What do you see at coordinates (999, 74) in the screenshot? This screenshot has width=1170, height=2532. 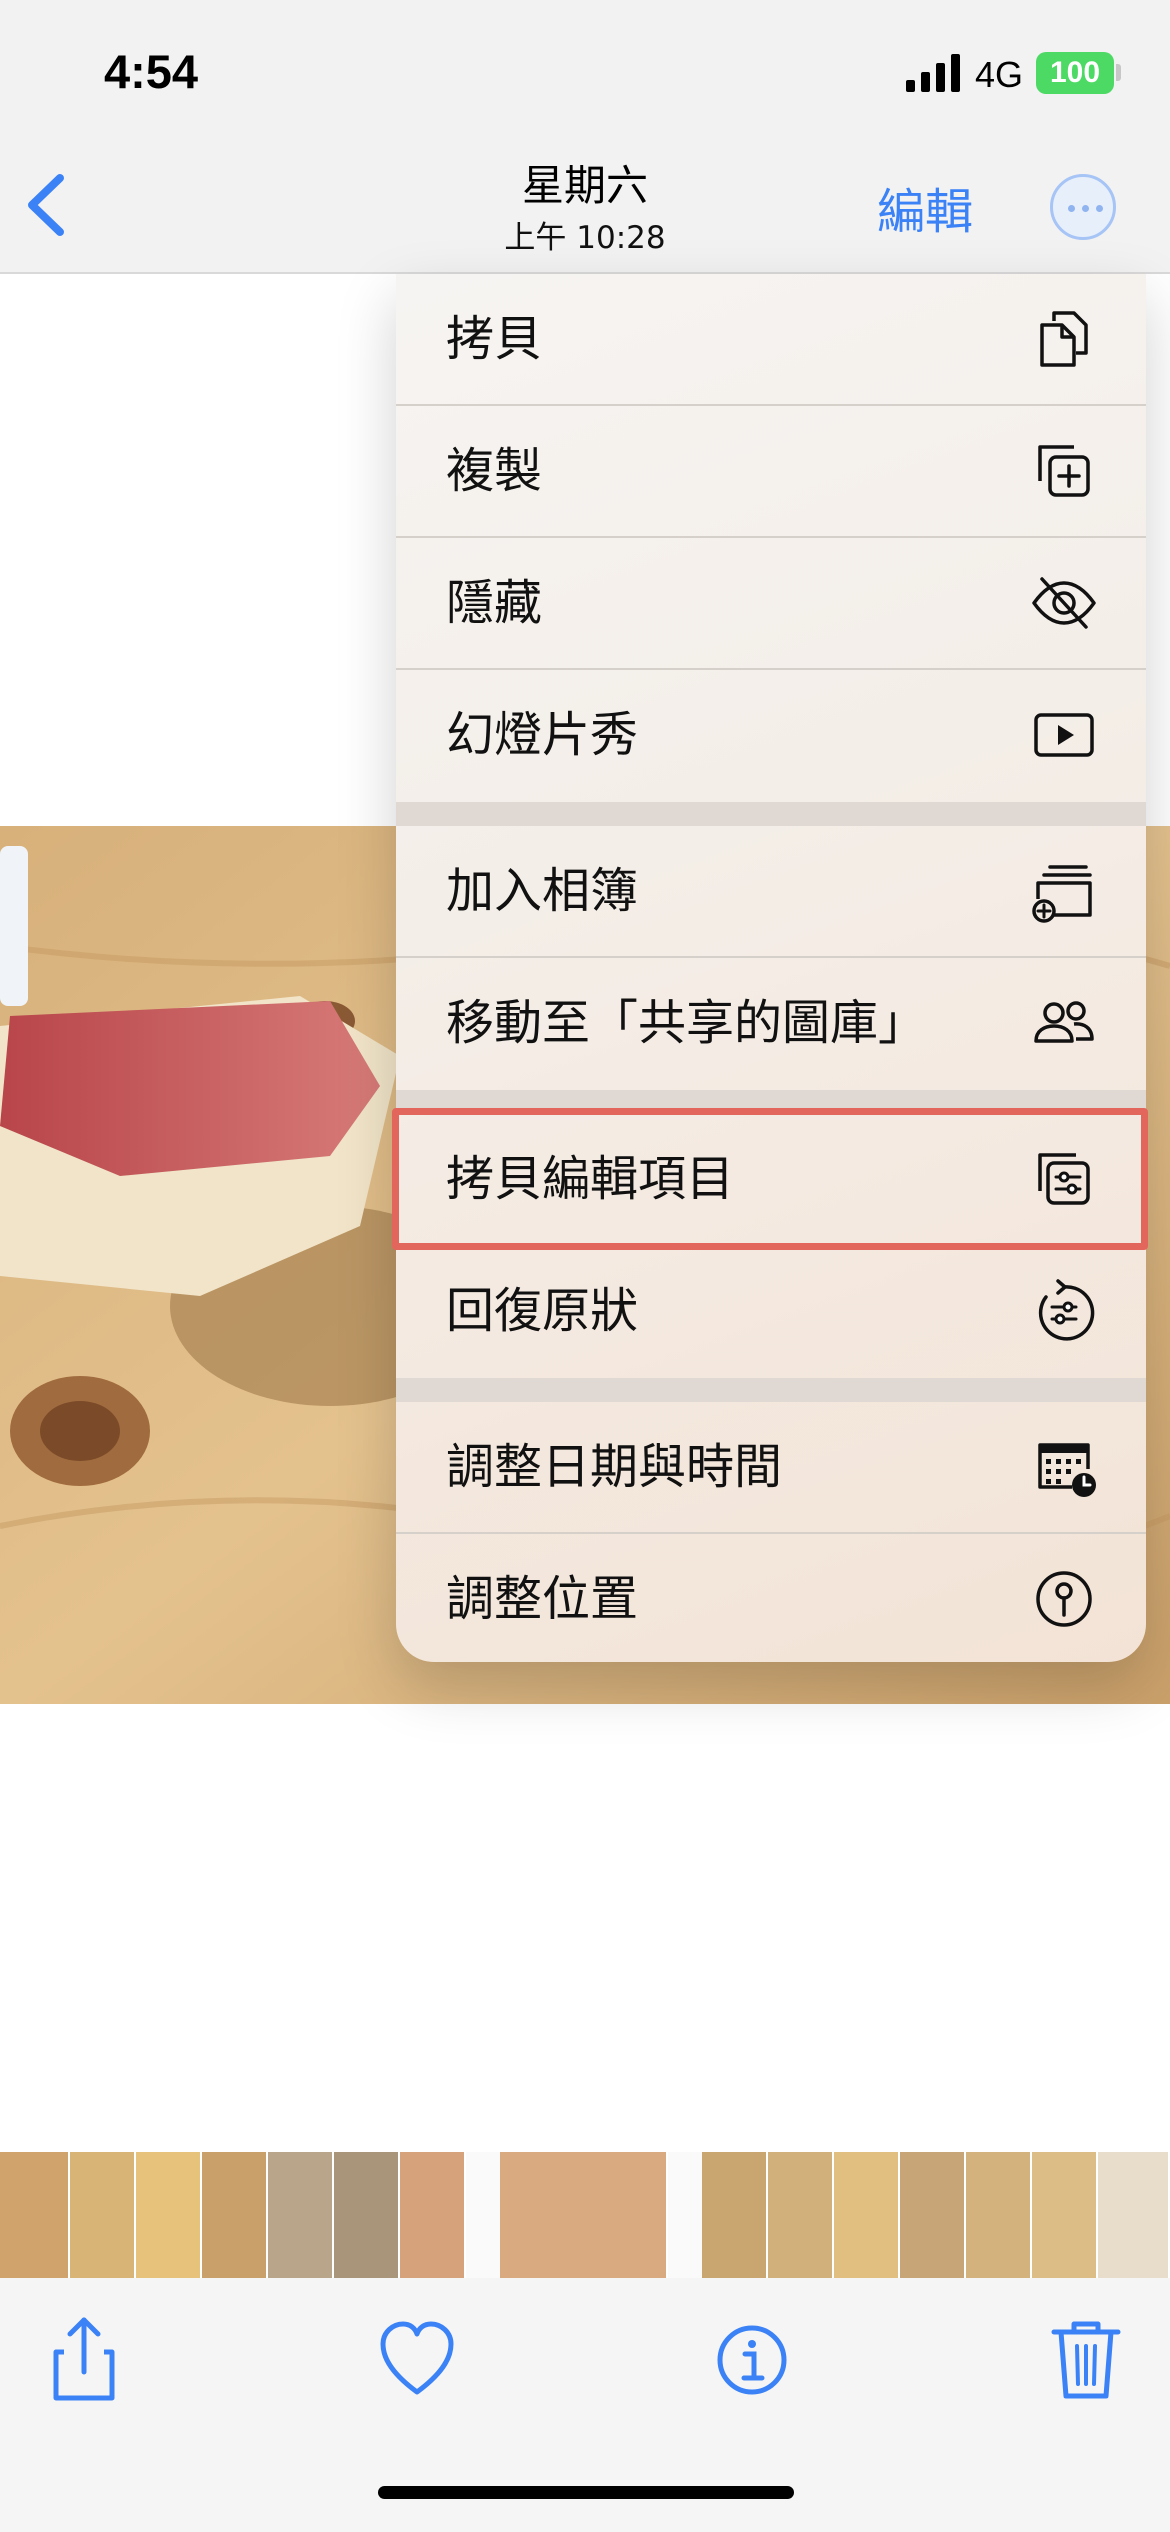 I see `network-type: 4G` at bounding box center [999, 74].